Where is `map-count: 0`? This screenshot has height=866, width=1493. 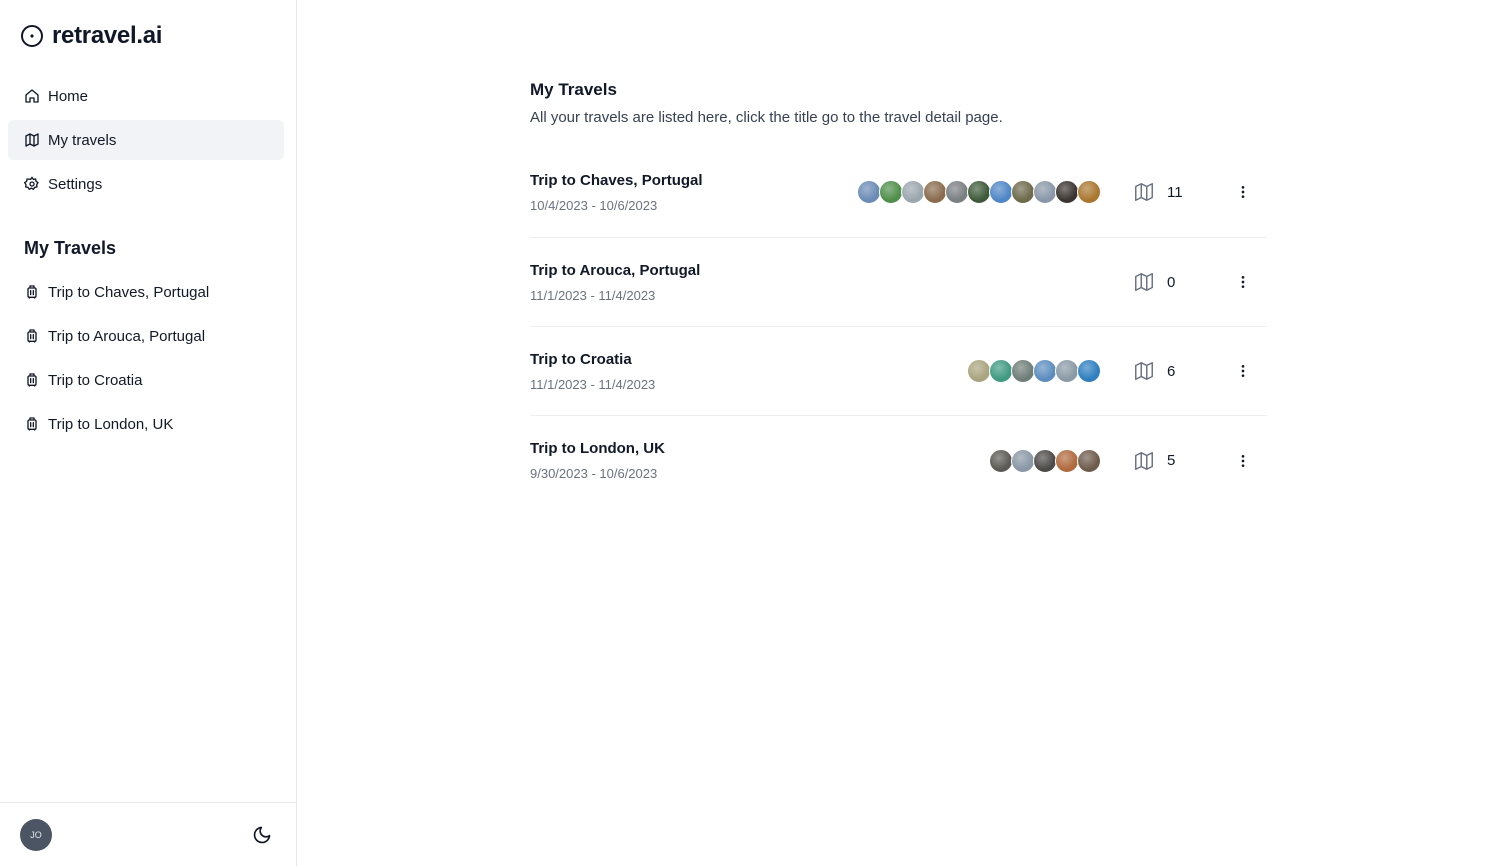
map-count: 0 is located at coordinates (1181, 282).